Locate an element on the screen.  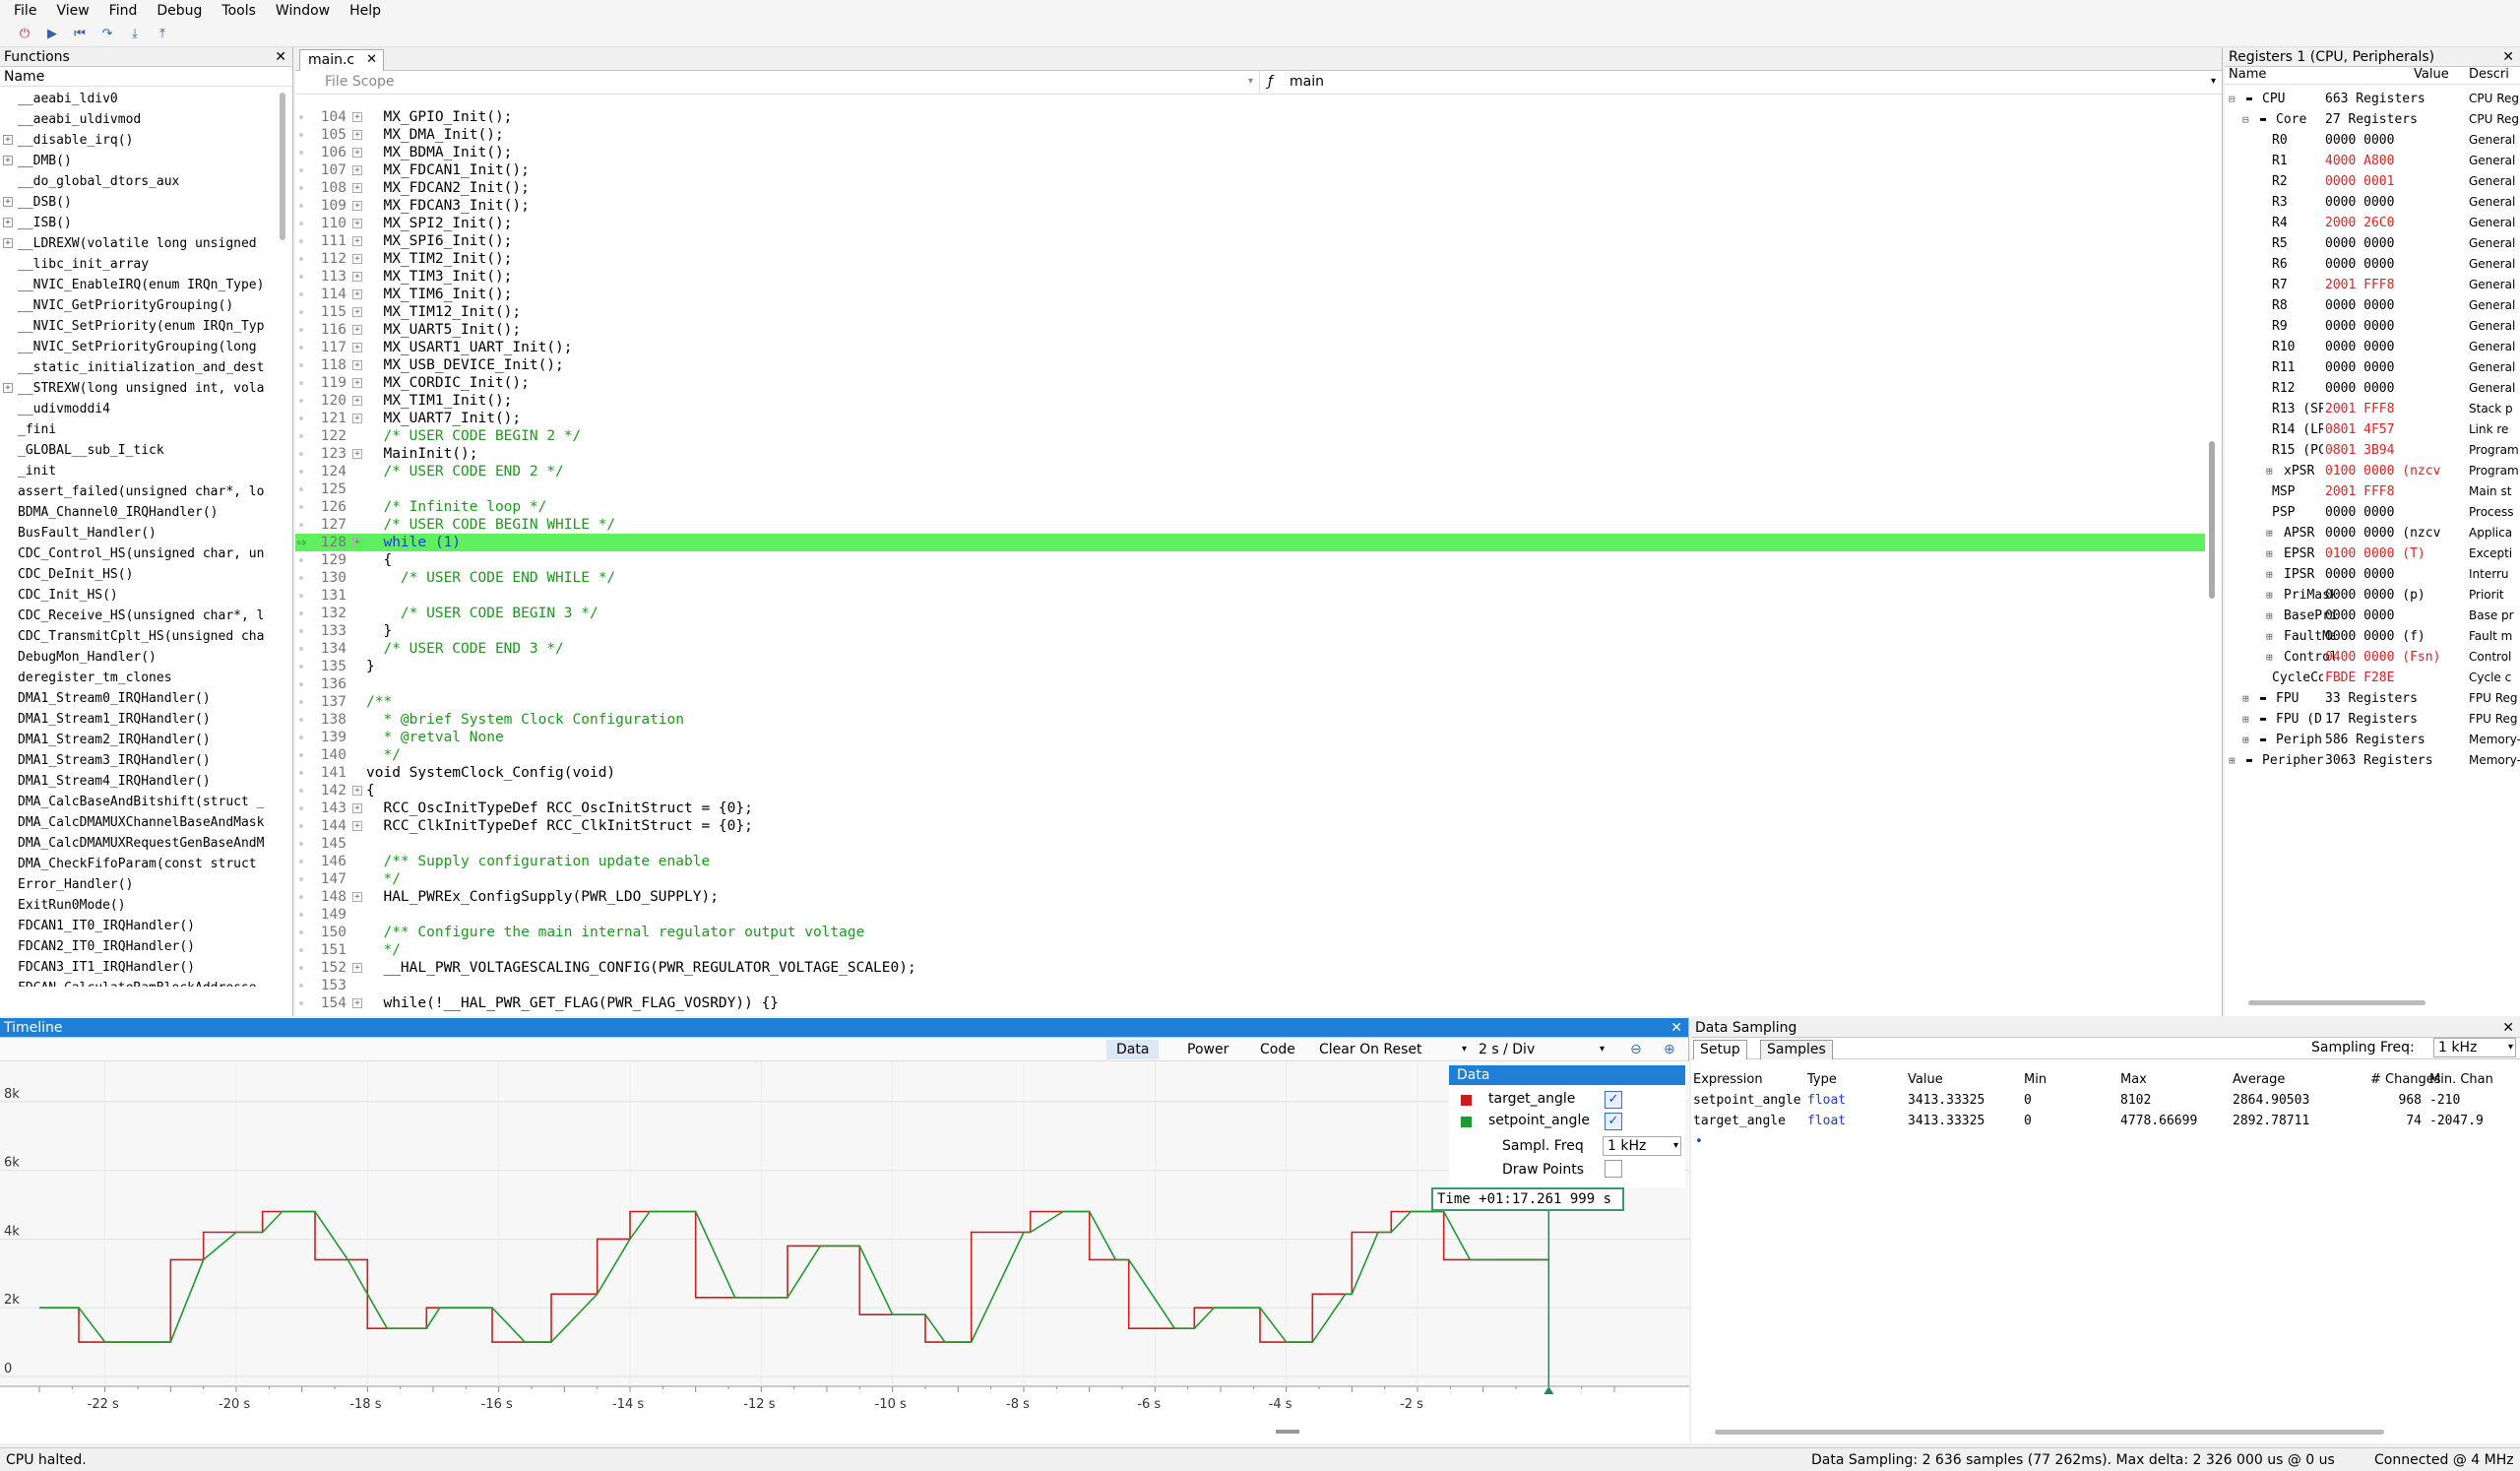
function-item: __NVIC_GetPriorityGrouping() is located at coordinates (138, 305).